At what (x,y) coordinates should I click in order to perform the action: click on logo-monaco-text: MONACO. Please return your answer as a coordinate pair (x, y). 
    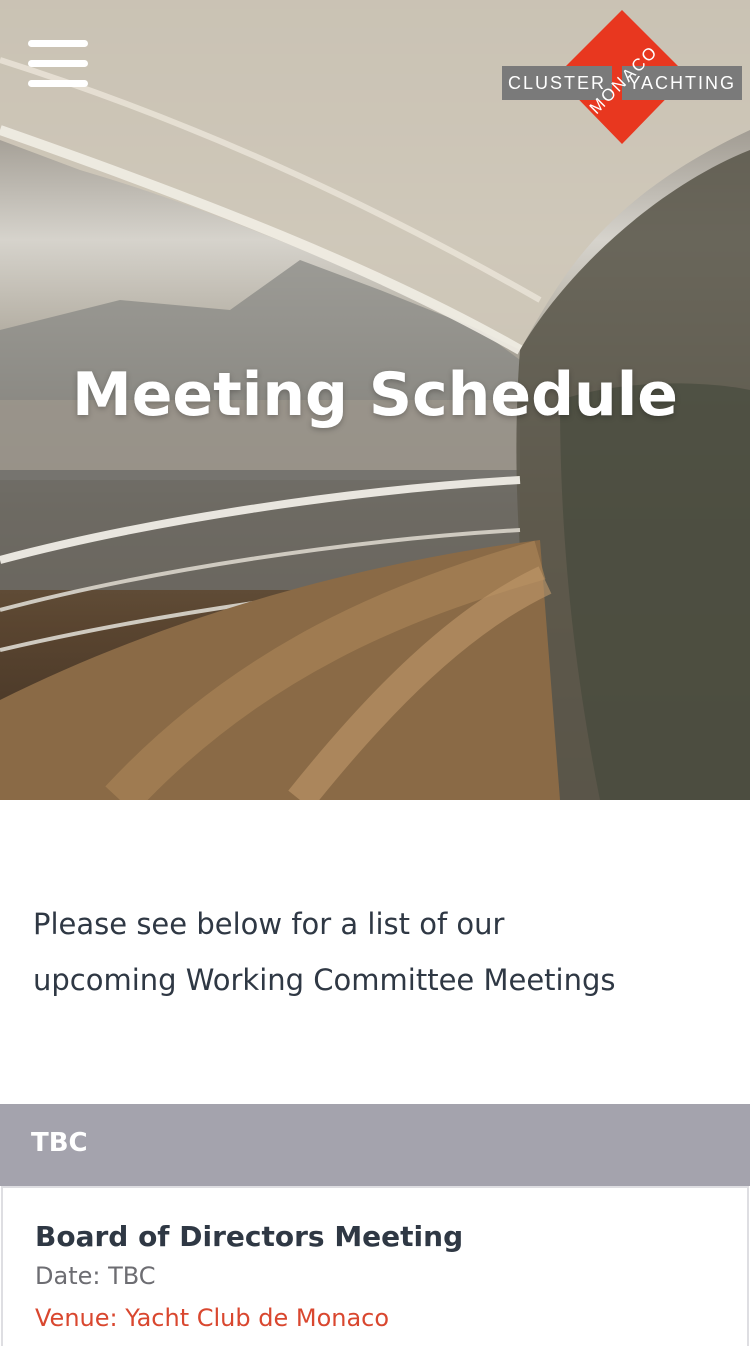
    Looking at the image, I should click on (624, 80).